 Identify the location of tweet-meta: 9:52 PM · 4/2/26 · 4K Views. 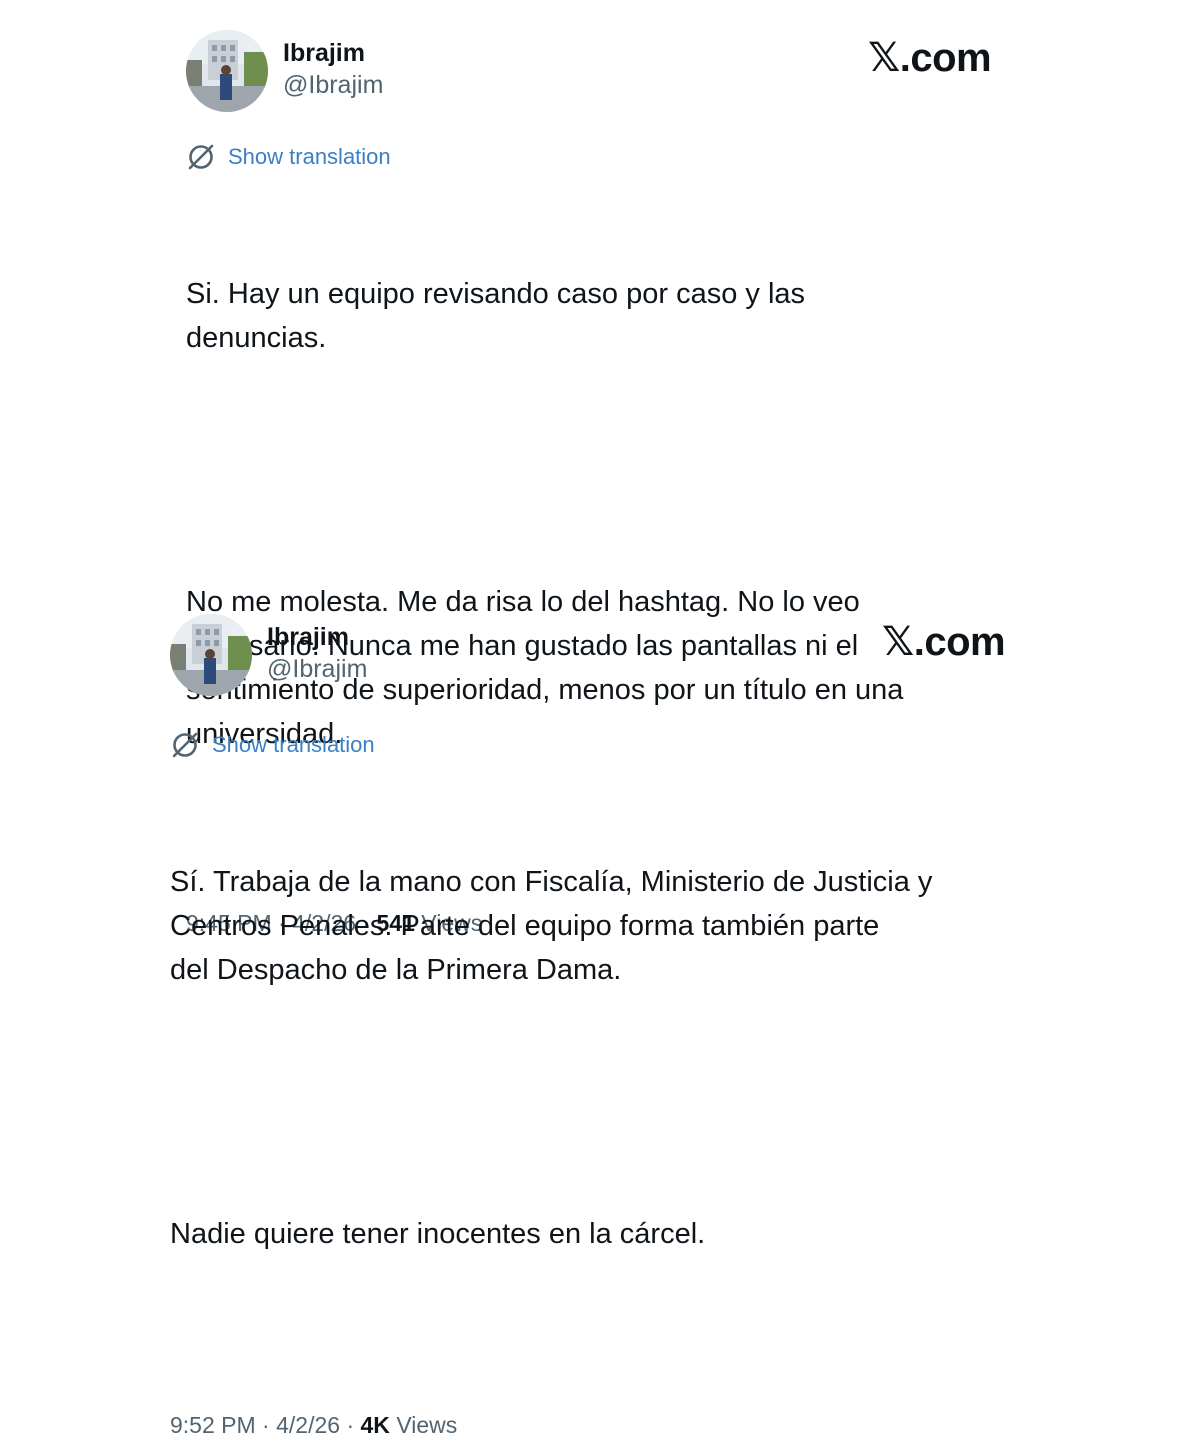
(620, 1425).